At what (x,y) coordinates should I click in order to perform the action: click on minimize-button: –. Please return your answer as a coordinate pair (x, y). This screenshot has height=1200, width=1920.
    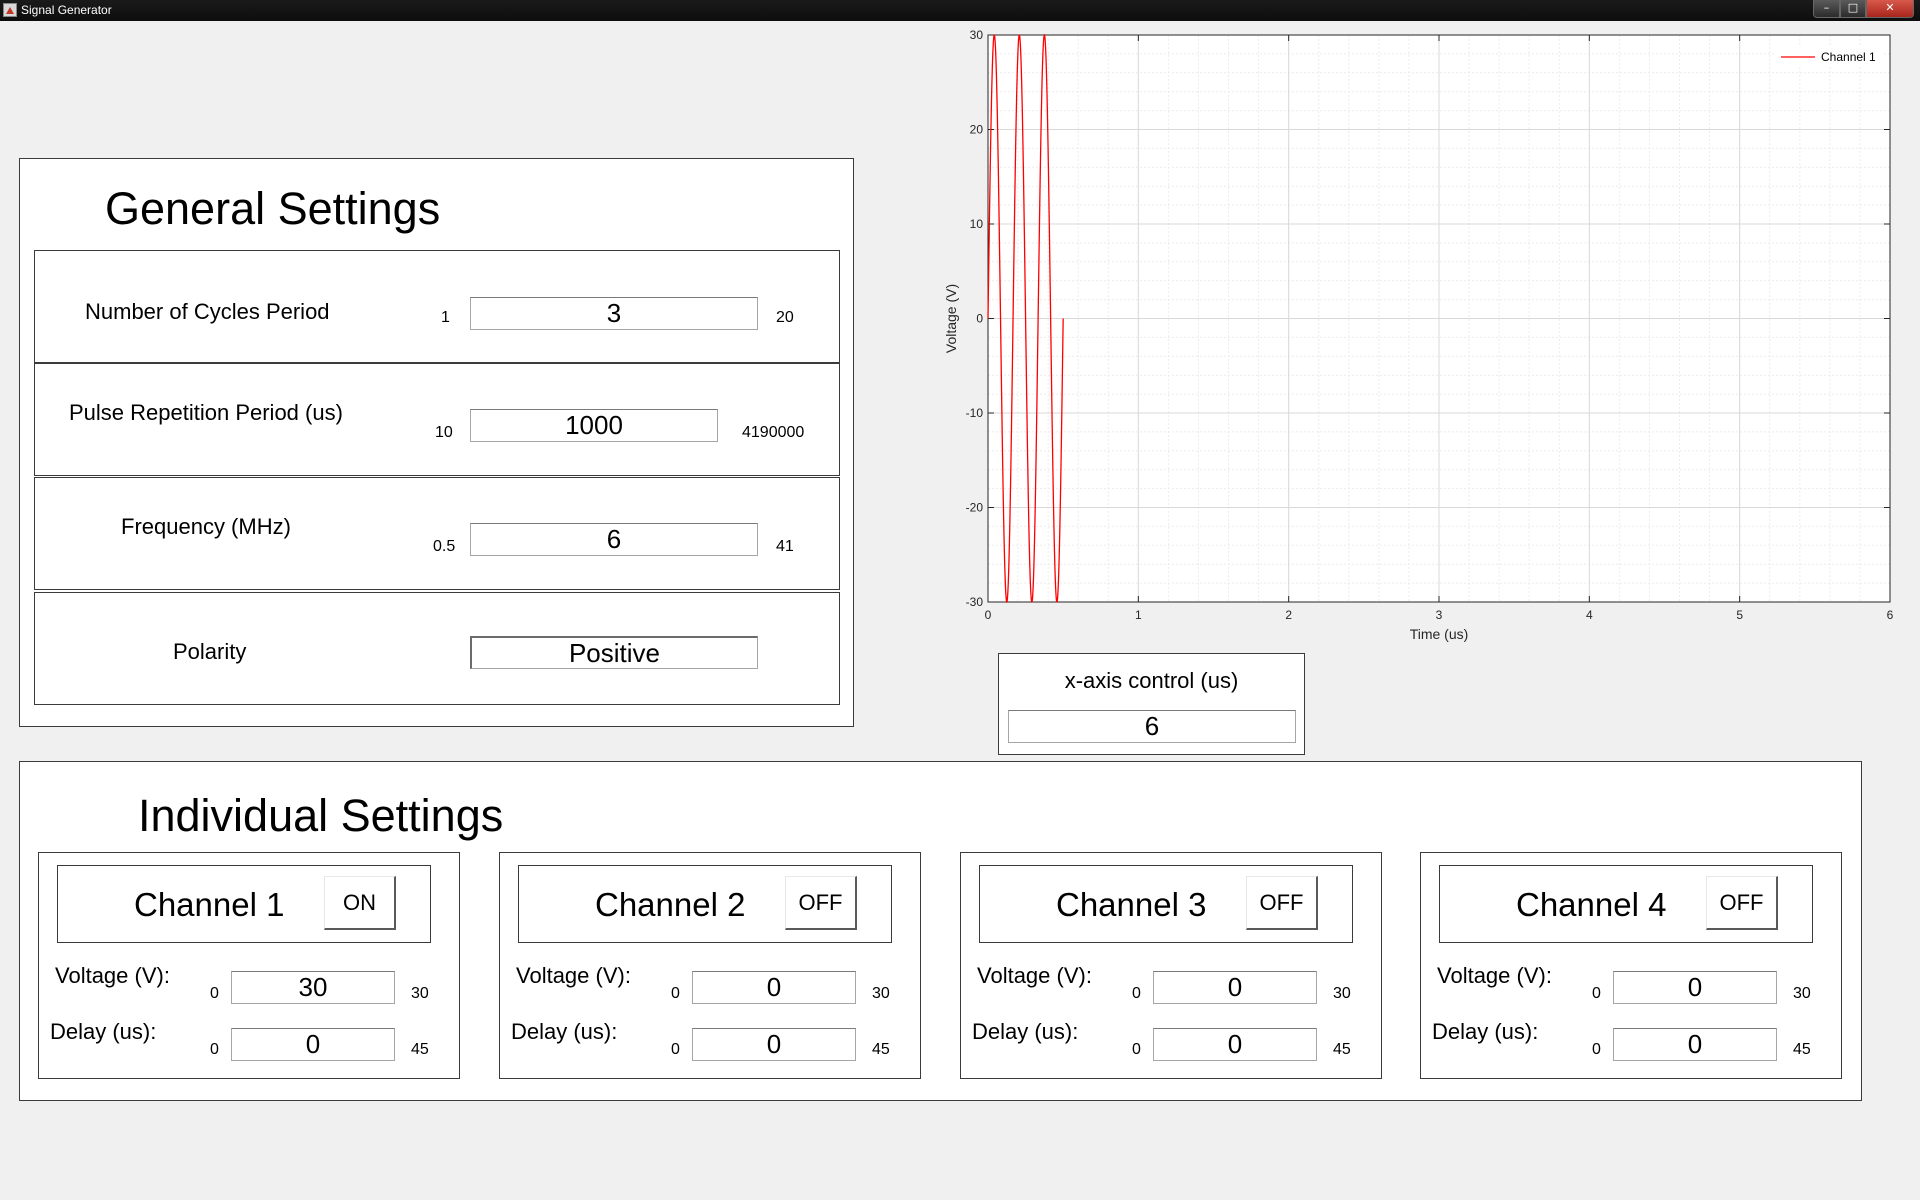
    Looking at the image, I should click on (1826, 9).